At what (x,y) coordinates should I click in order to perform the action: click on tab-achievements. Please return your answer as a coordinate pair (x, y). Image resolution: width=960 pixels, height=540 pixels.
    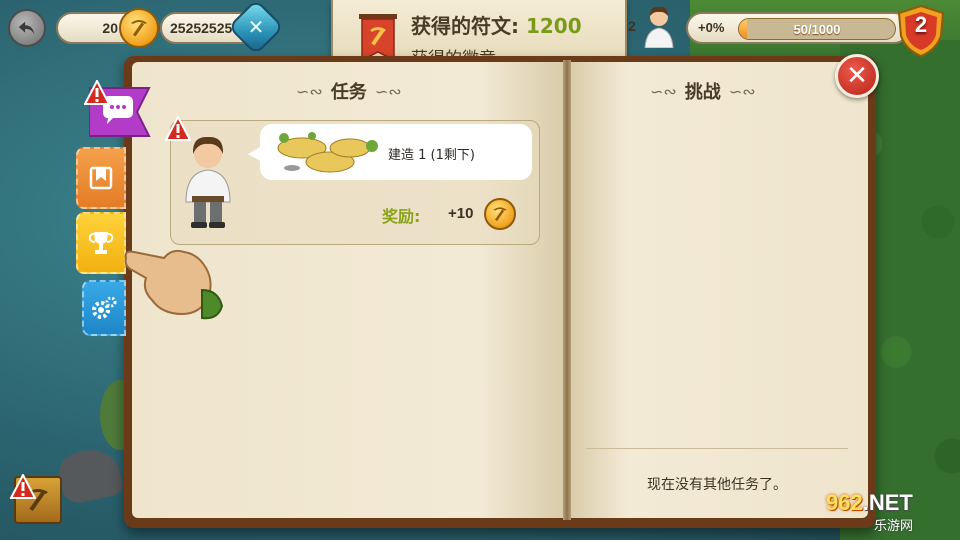
    Looking at the image, I should click on (101, 243).